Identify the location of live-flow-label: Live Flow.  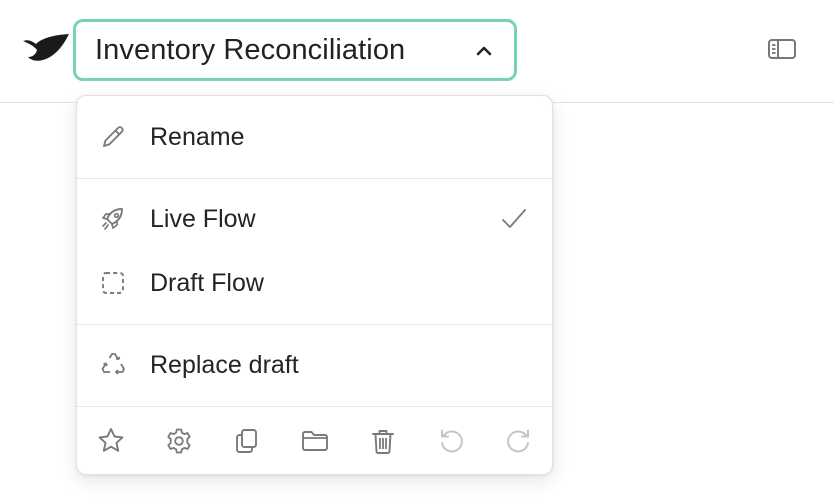
(203, 218).